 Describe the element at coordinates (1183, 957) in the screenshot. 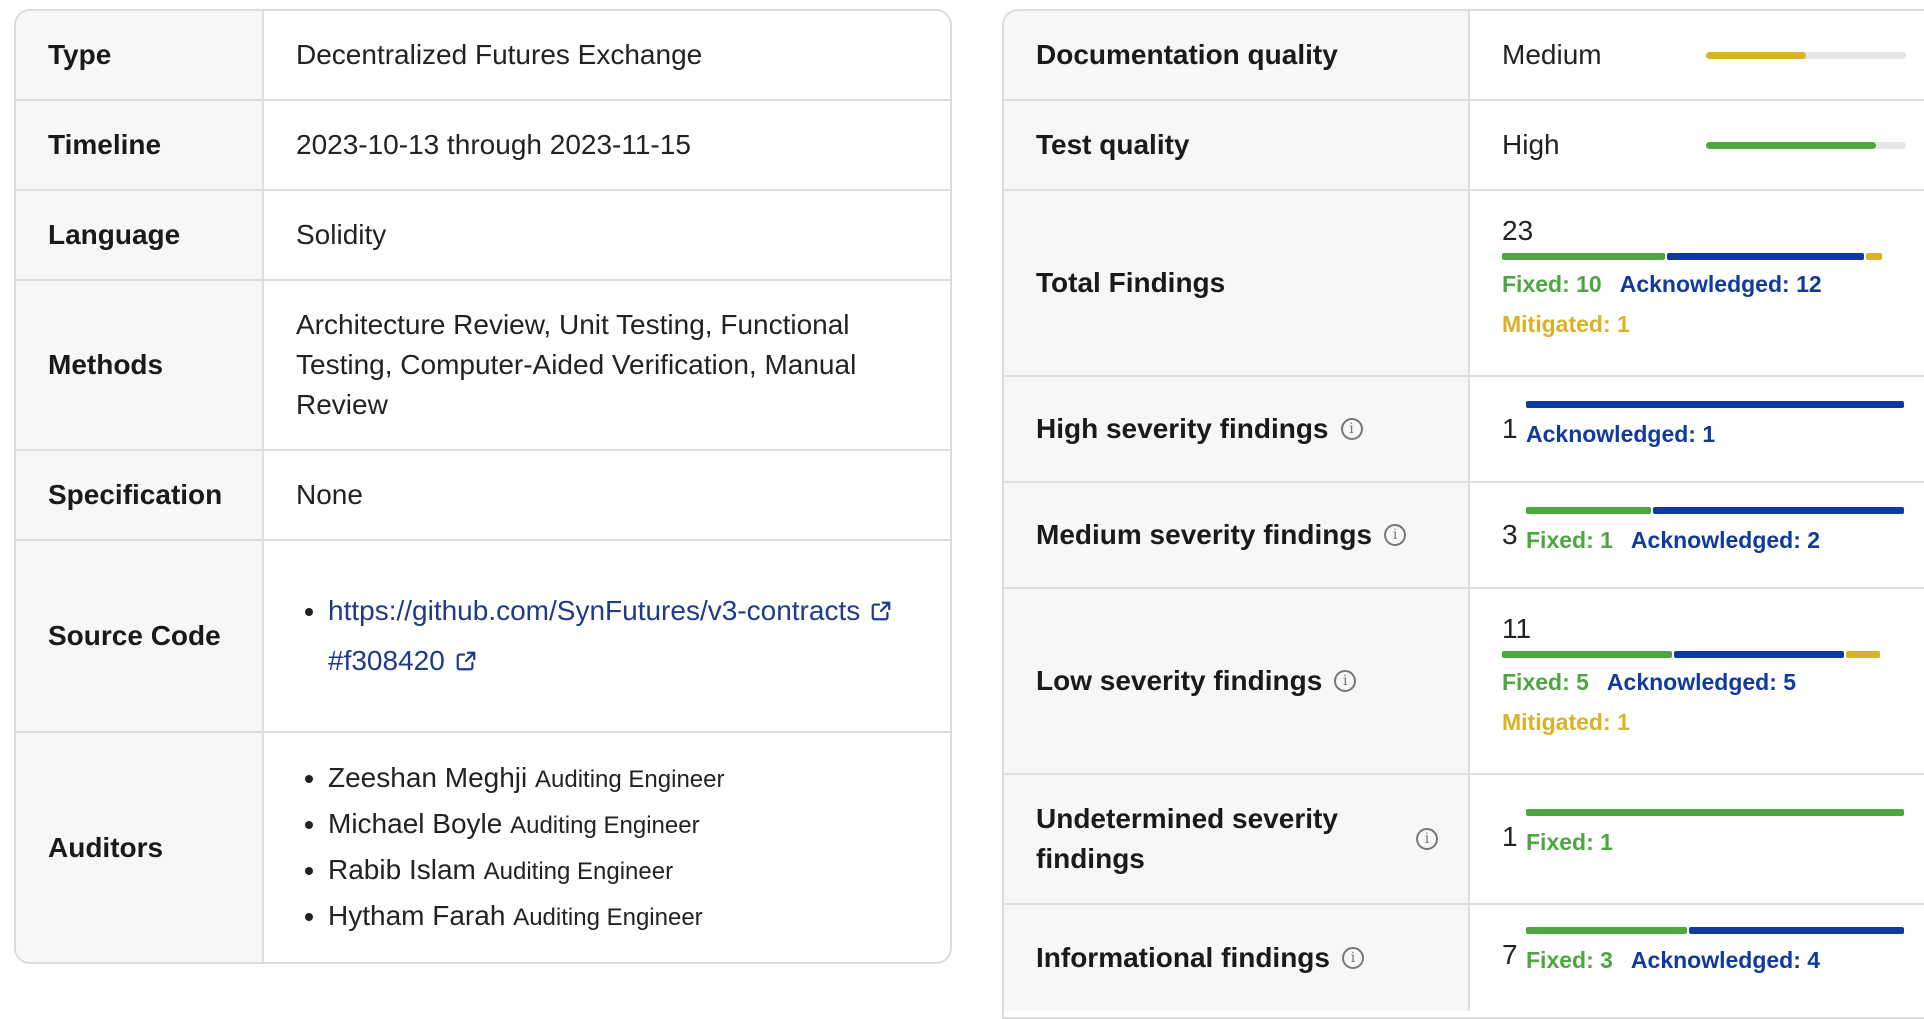

I see `informational-label: Informational findings` at that location.